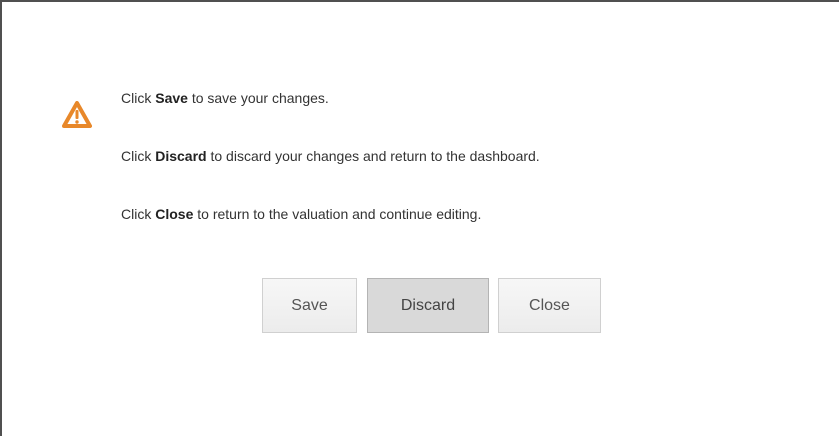 Image resolution: width=839 pixels, height=436 pixels. Describe the element at coordinates (181, 156) in the screenshot. I see `instruction-action: Discard` at that location.